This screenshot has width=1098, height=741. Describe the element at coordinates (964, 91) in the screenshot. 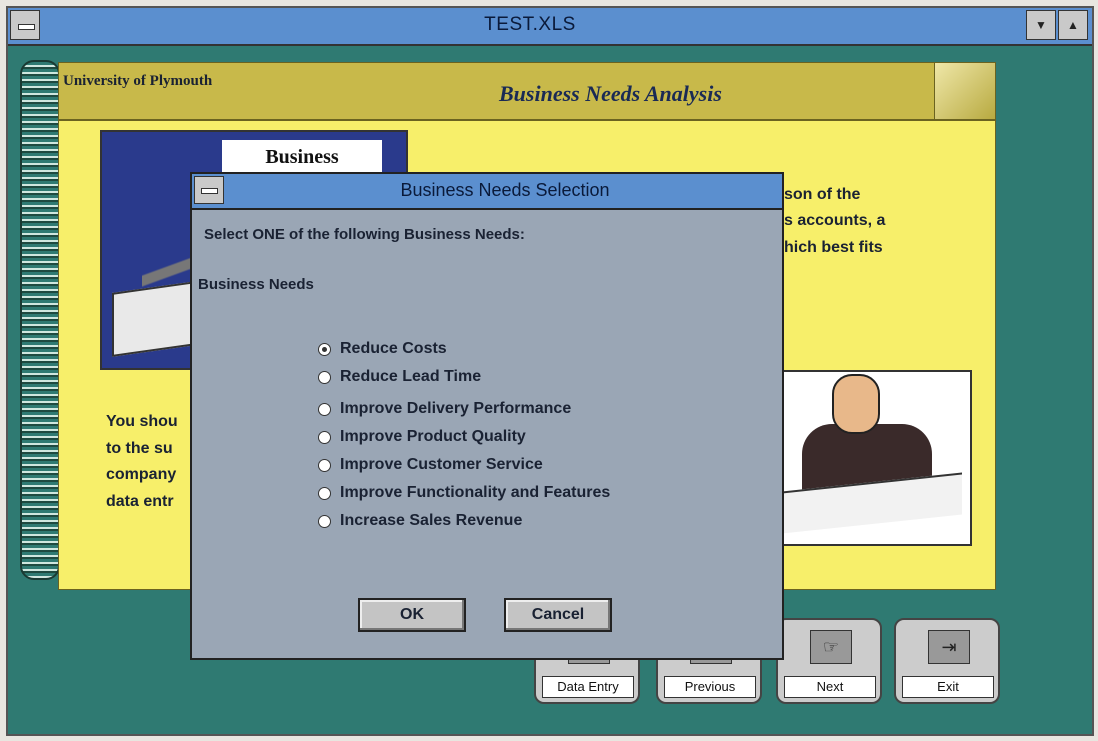

I see `page-curl` at that location.